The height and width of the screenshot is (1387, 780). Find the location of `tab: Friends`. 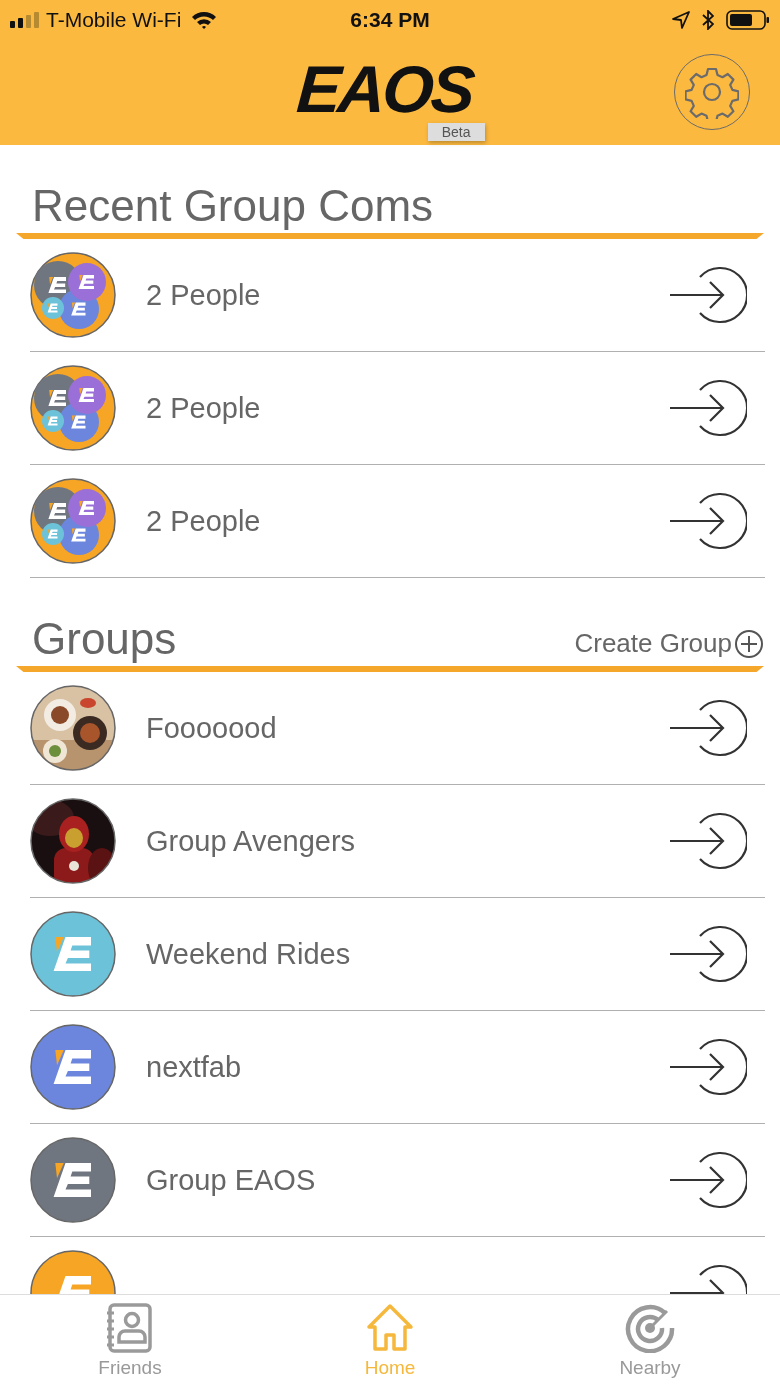

tab: Friends is located at coordinates (130, 1341).